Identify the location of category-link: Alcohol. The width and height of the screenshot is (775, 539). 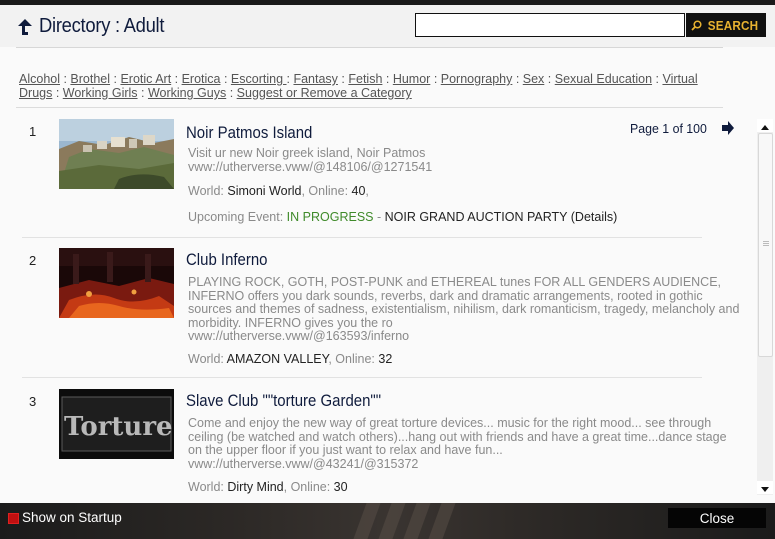
(39, 79).